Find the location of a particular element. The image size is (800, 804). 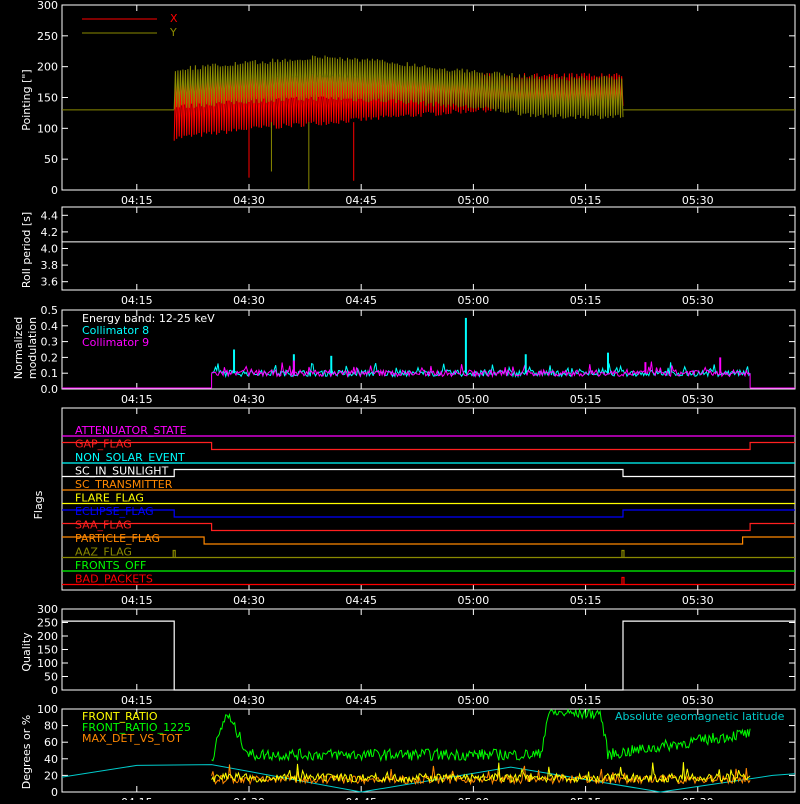

flags-xtick-label: 04:30 is located at coordinates (249, 600).